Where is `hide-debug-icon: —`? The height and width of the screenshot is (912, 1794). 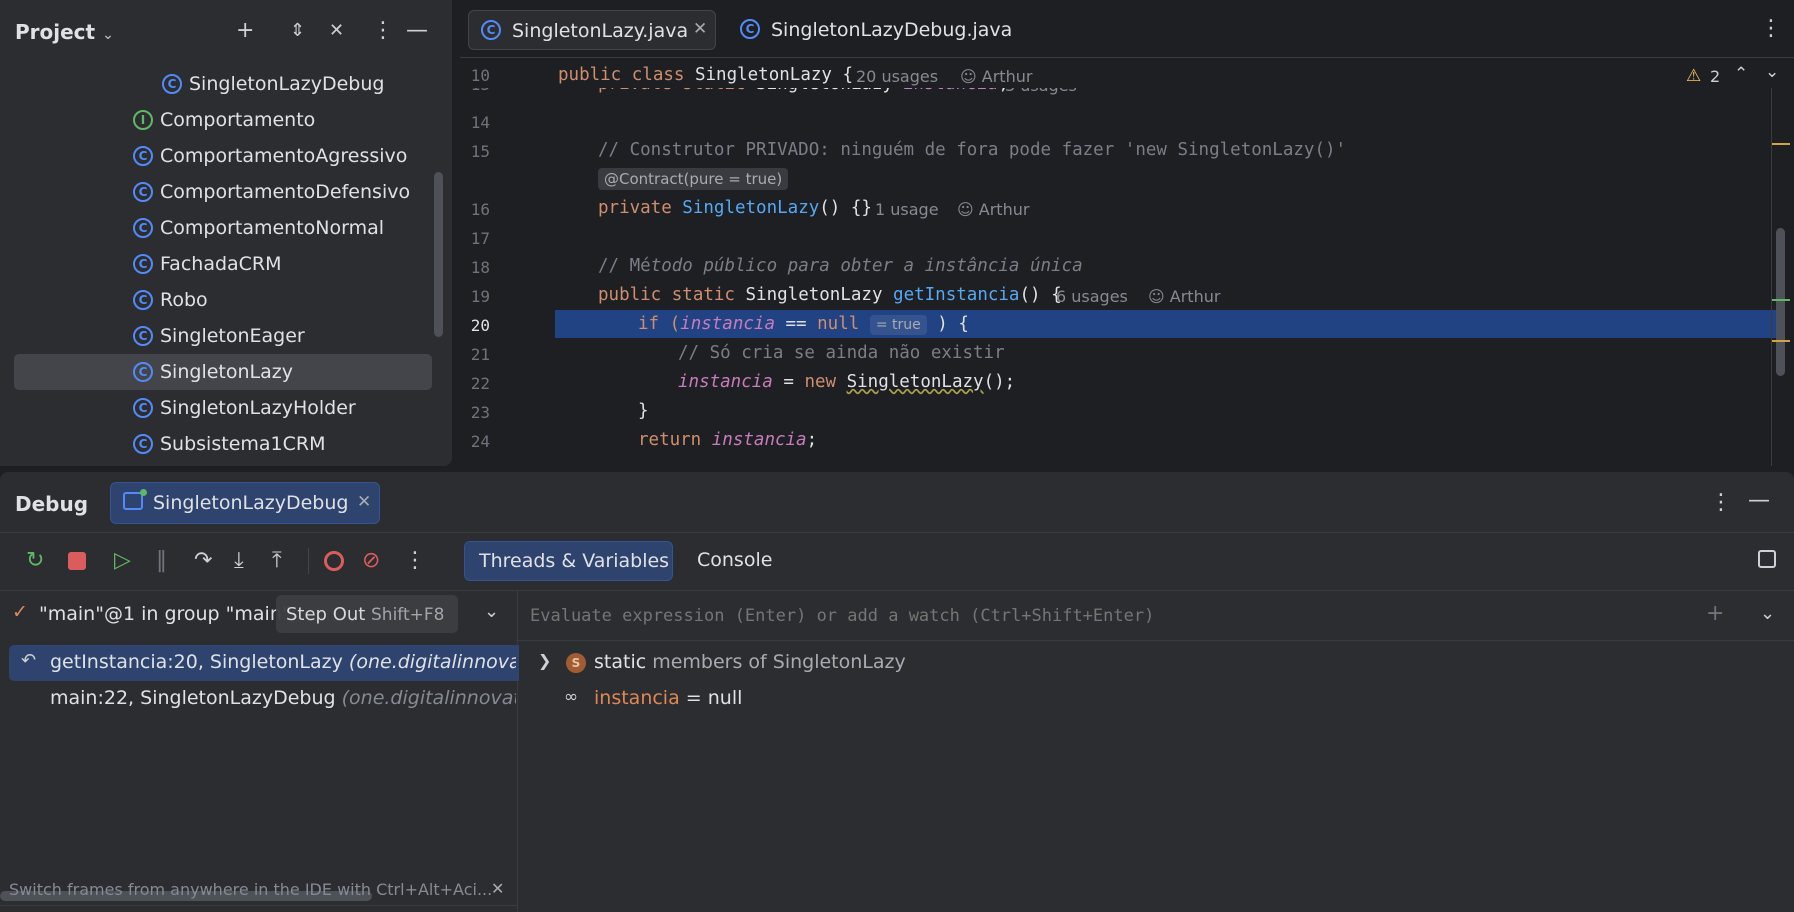 hide-debug-icon: — is located at coordinates (1759, 500).